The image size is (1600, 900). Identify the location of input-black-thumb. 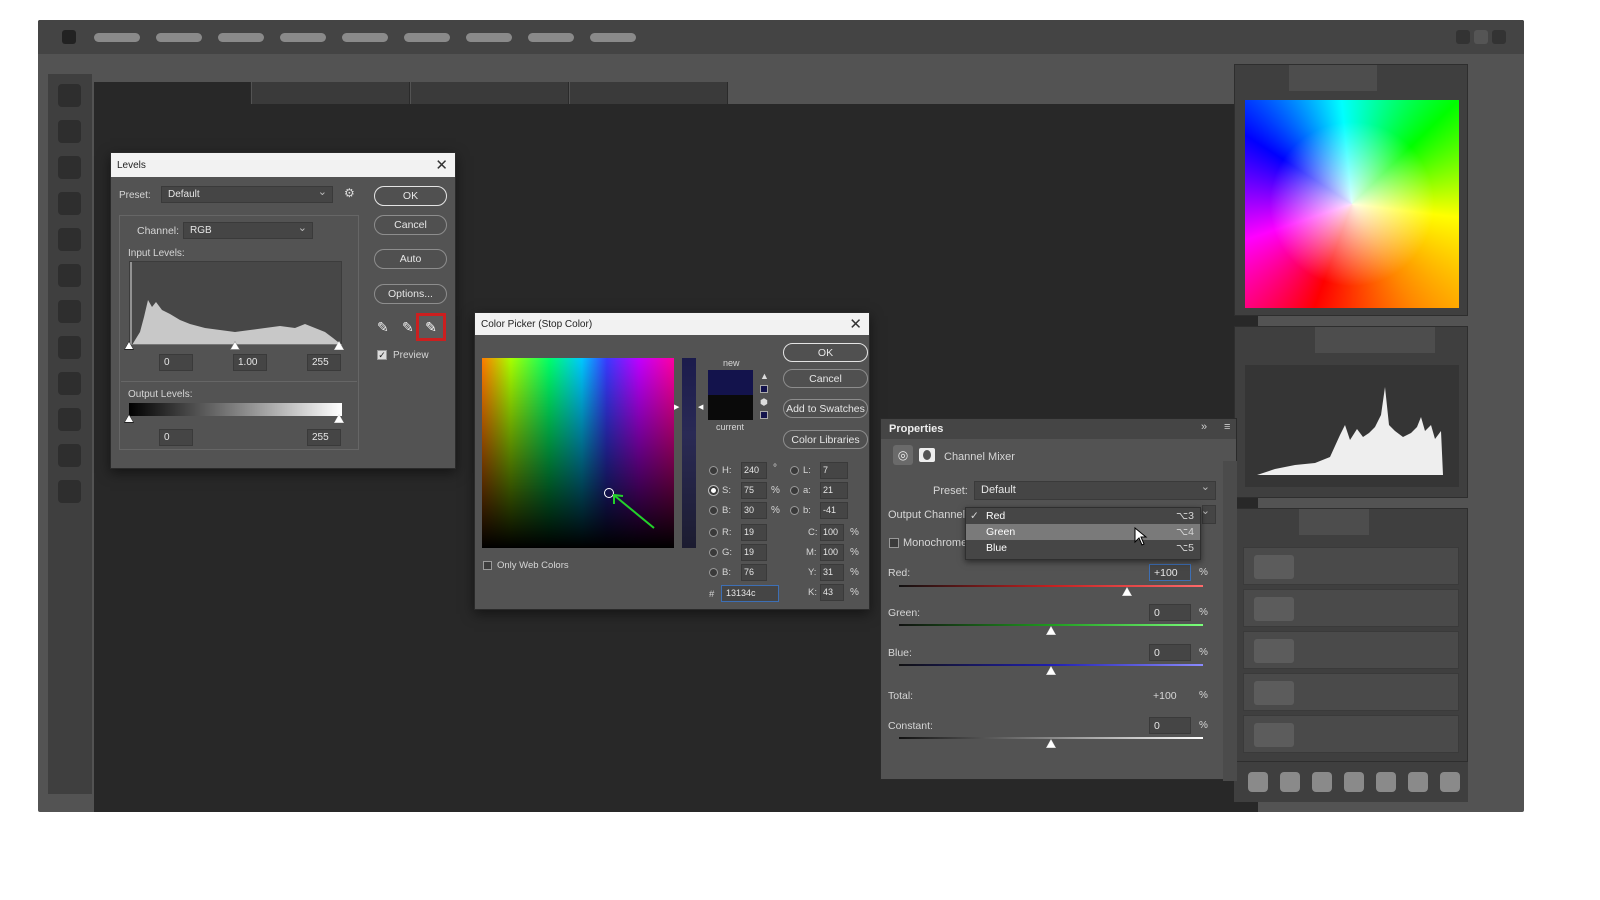
(129, 345).